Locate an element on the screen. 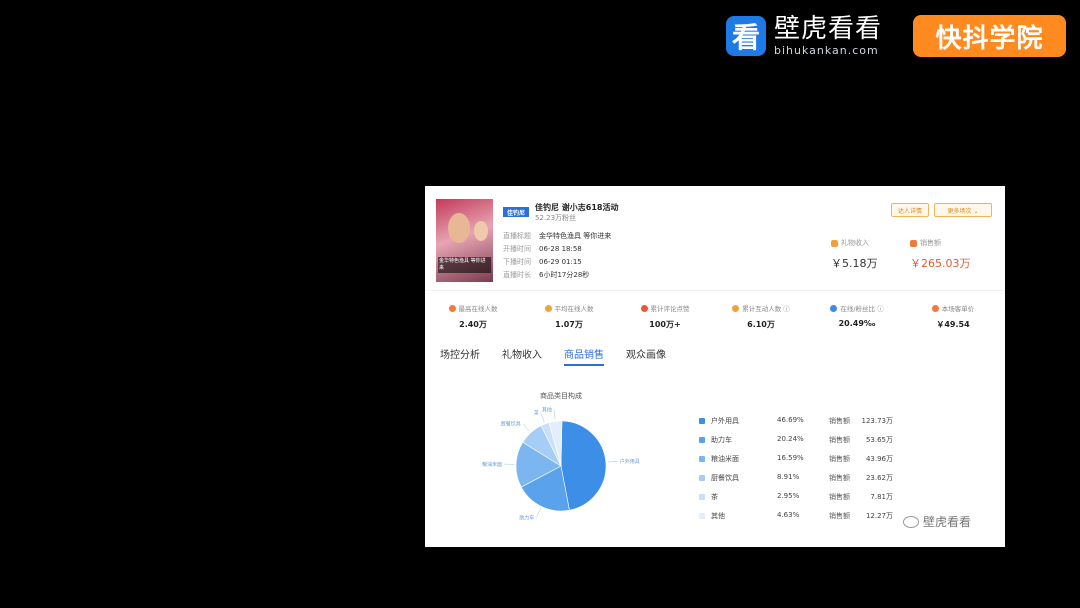 This screenshot has width=1080, height=608. host-avatar: 金华特色渔具 等你进来 is located at coordinates (464, 240).